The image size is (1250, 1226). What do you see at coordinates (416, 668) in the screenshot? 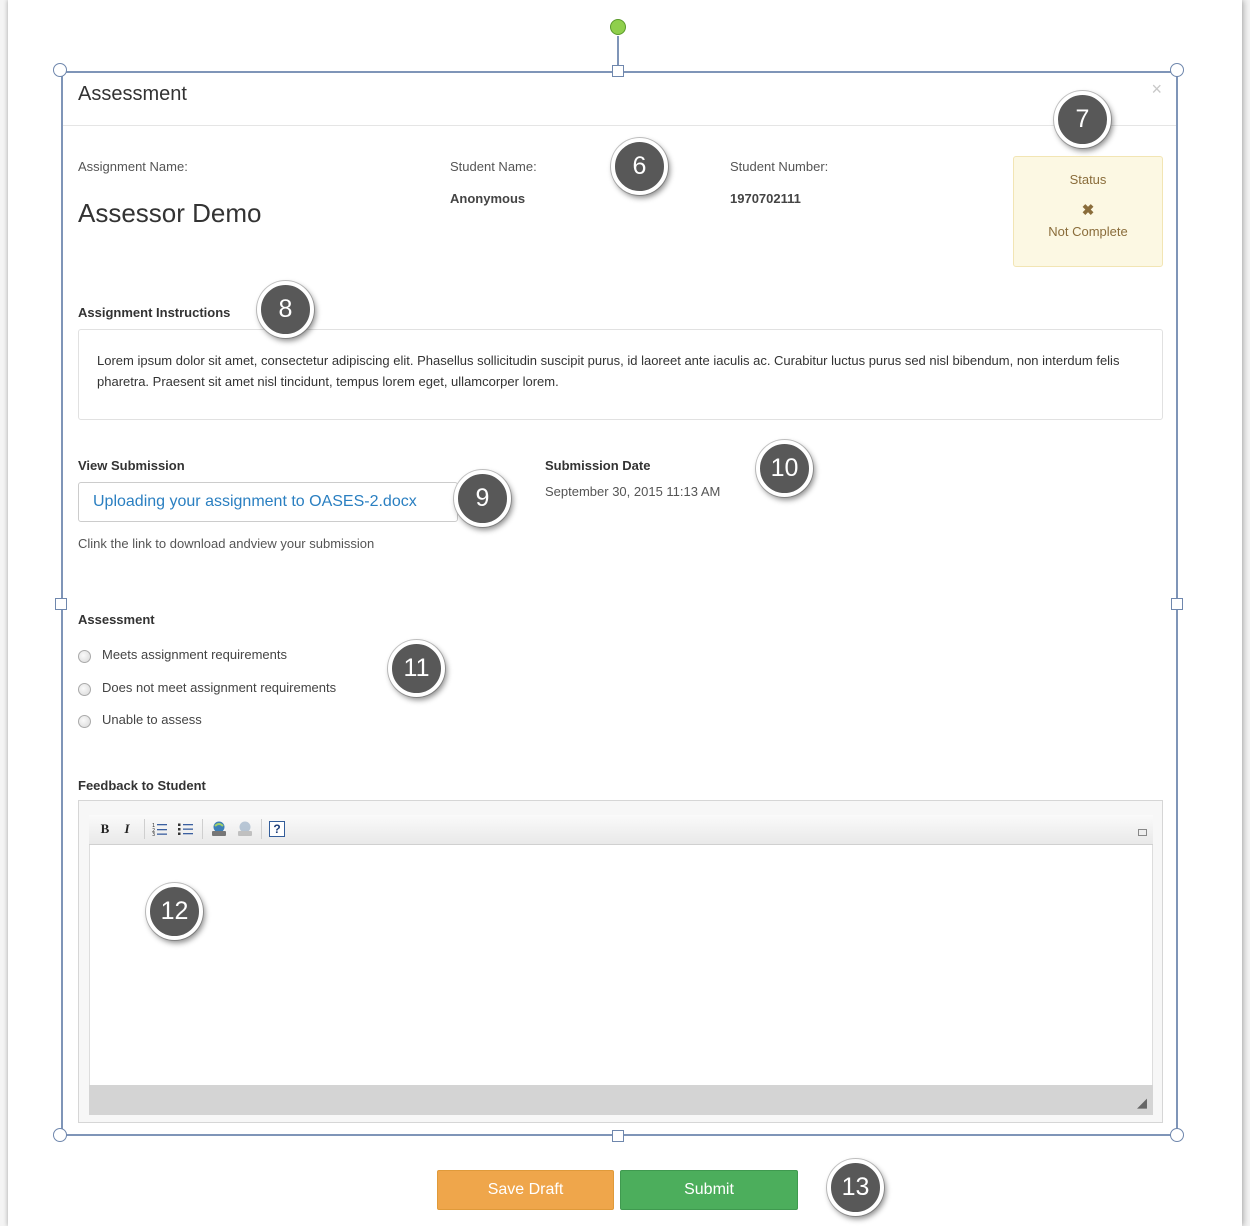
I see `callout-11: 11` at bounding box center [416, 668].